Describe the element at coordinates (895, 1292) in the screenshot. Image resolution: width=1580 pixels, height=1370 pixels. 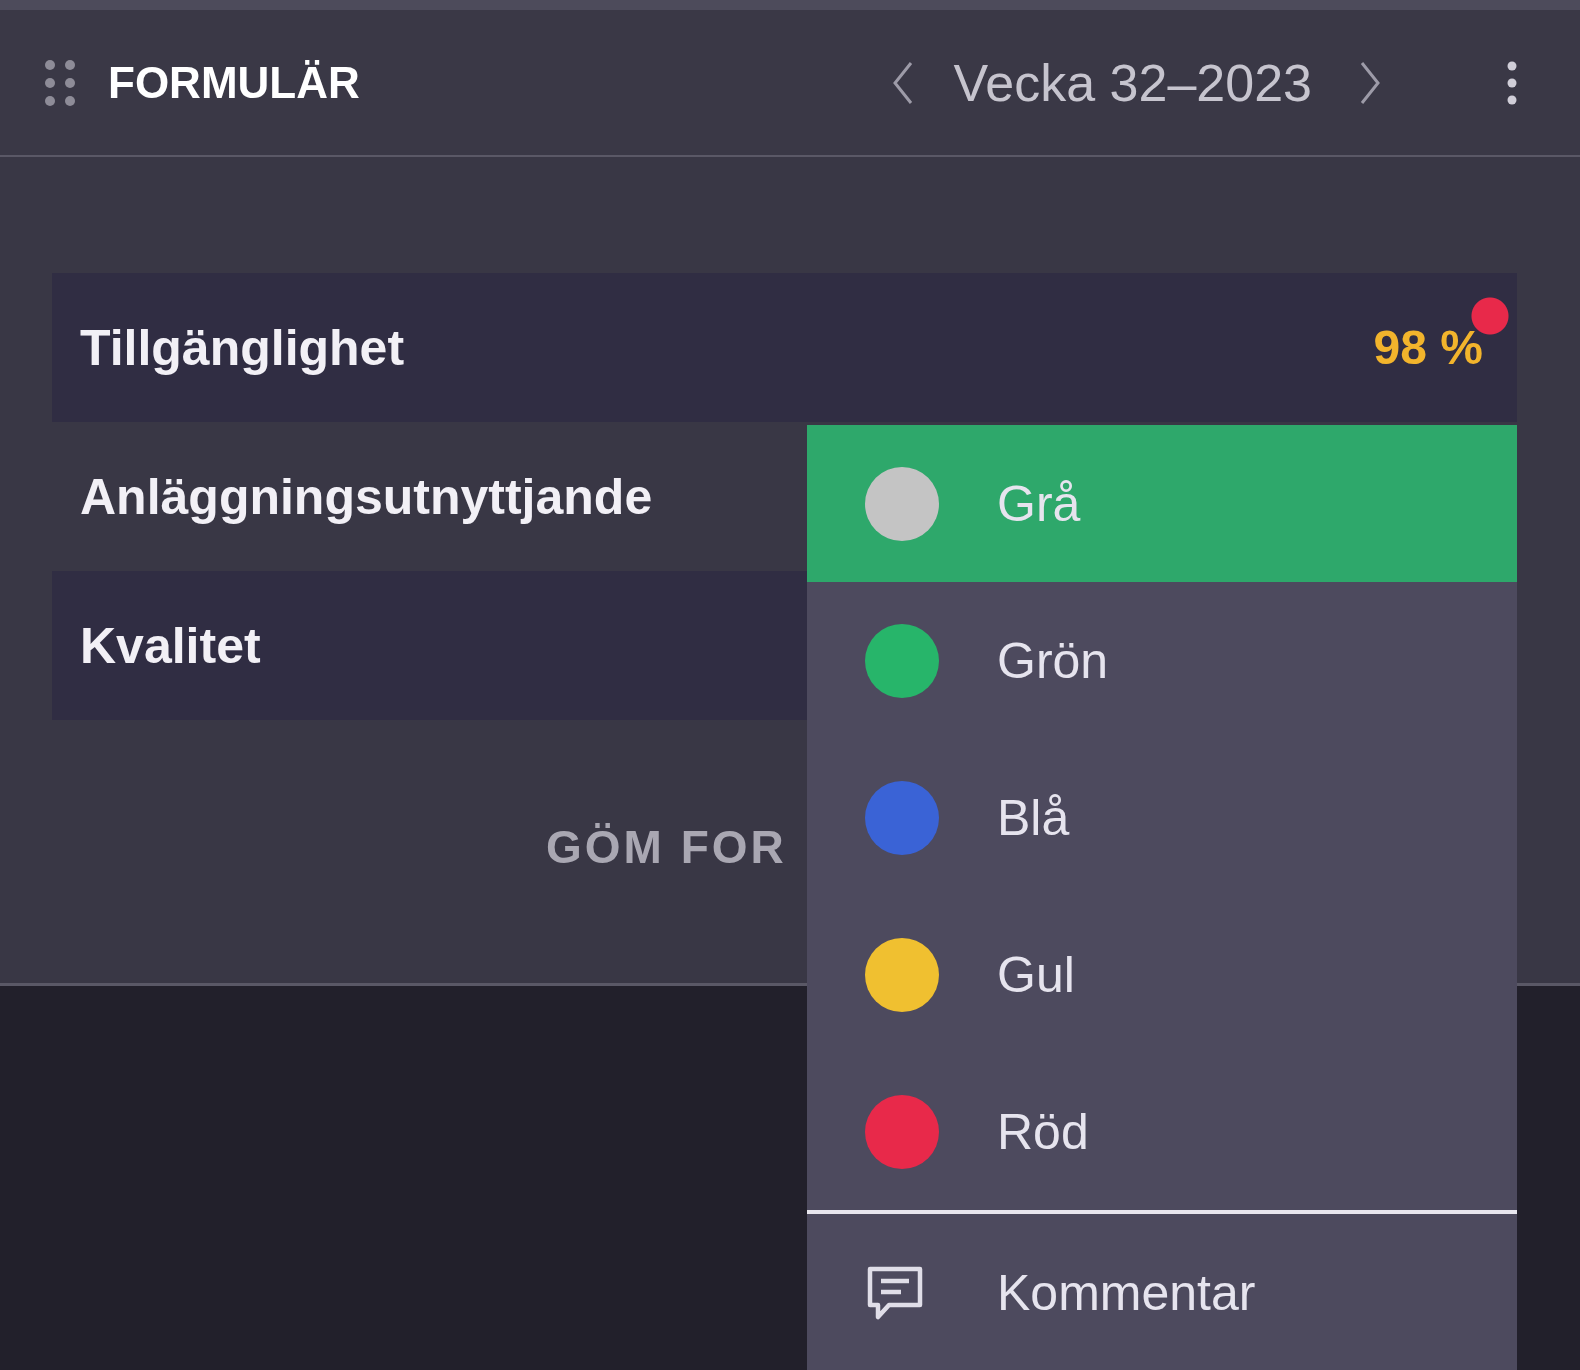
I see `comment-icon` at that location.